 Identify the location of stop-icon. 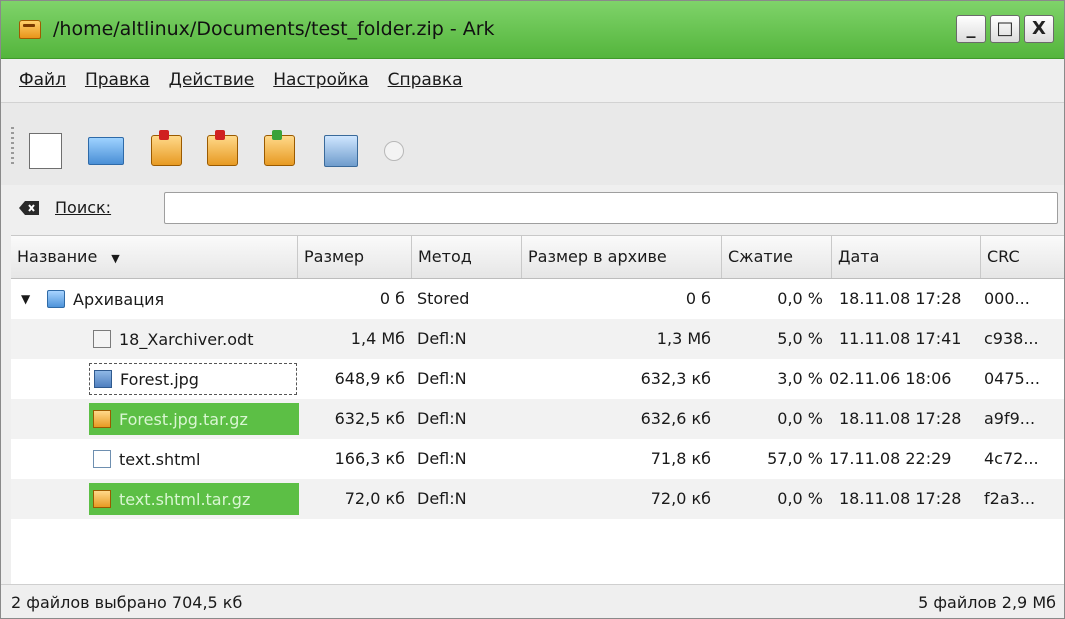
(394, 151).